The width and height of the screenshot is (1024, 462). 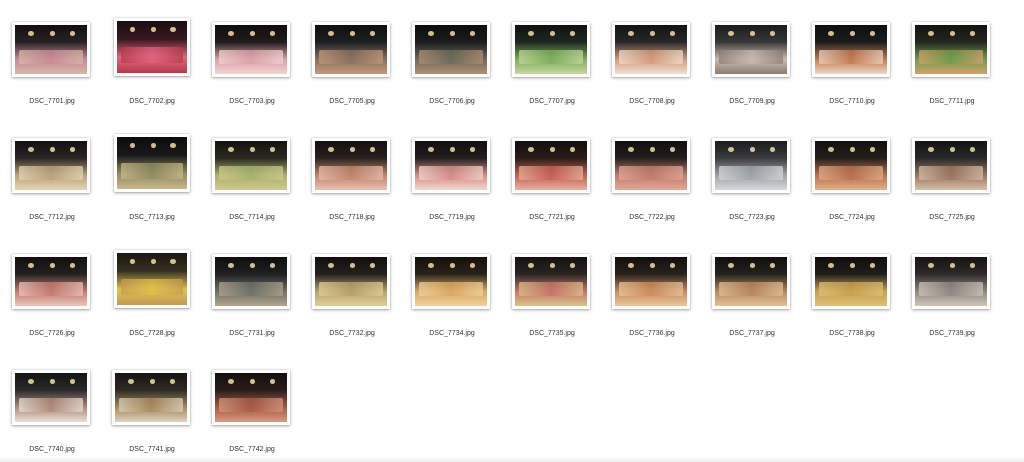 I want to click on file-item: DSC_7705.jpg, so click(x=352, y=76).